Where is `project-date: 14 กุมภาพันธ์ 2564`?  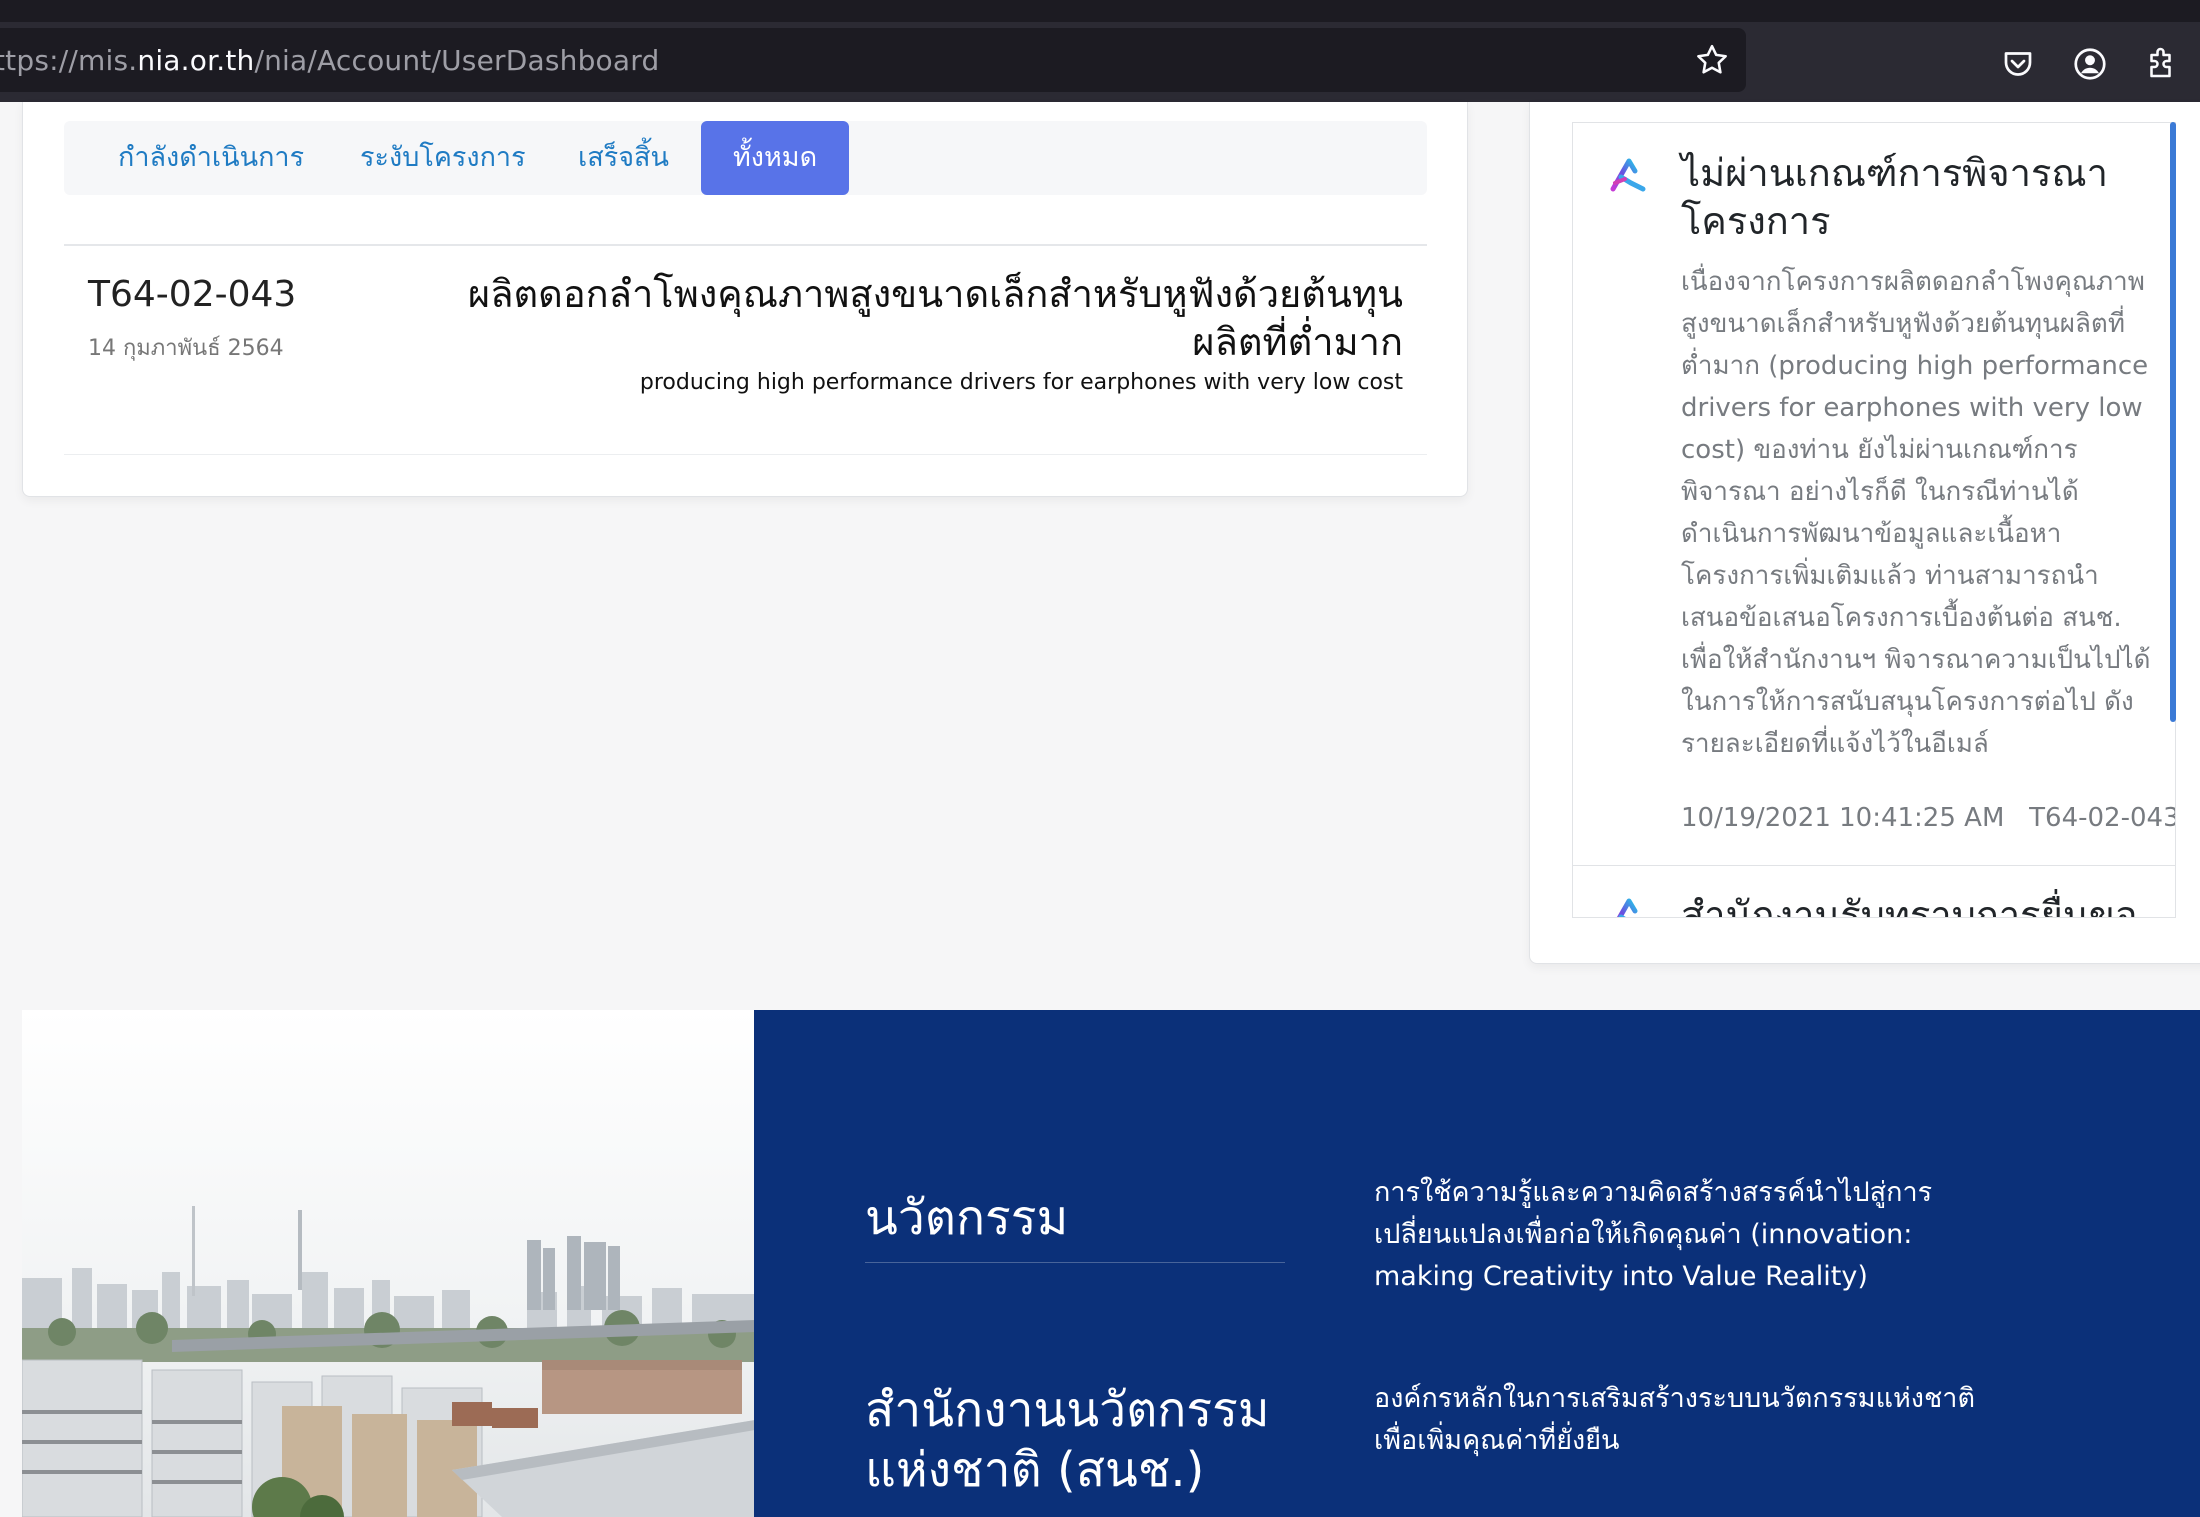 project-date: 14 กุมภาพันธ์ 2564 is located at coordinates (186, 348).